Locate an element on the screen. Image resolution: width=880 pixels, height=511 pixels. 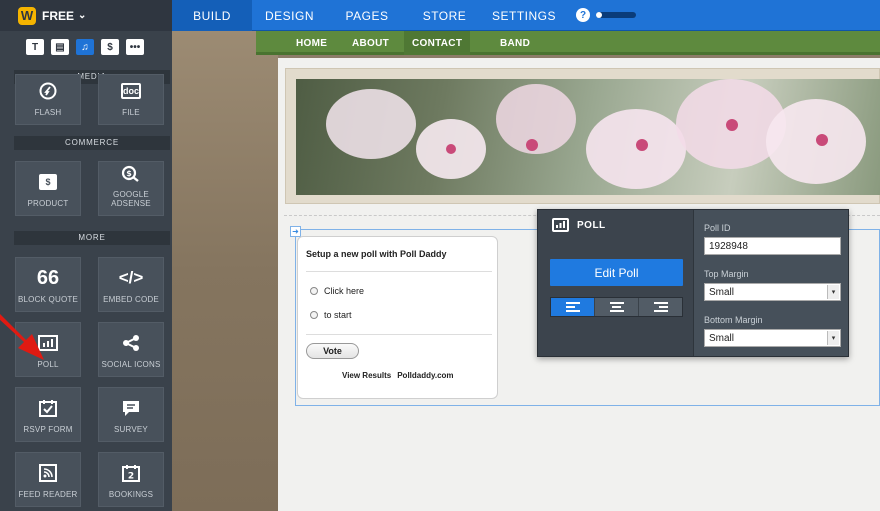
poll-option: to start is located at coordinates (331, 315).